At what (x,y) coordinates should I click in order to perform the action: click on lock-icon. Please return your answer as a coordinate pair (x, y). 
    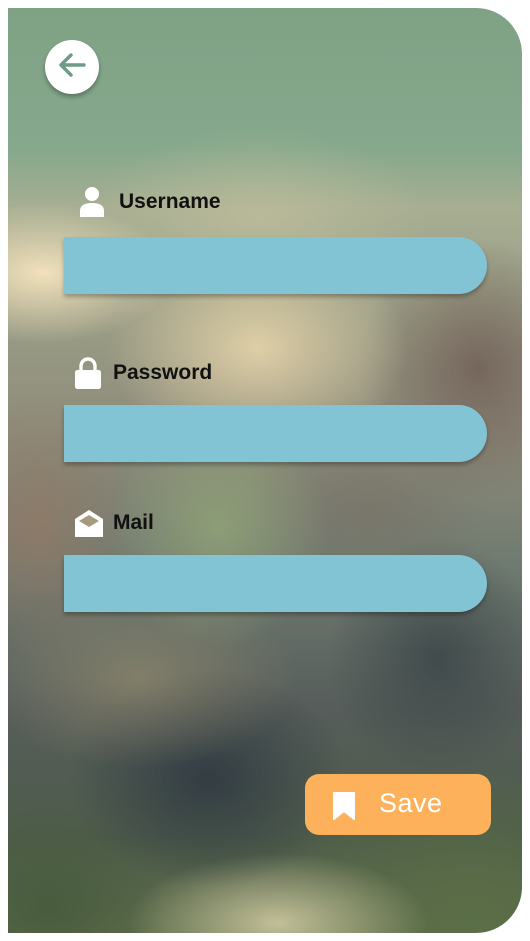
    Looking at the image, I should click on (88, 373).